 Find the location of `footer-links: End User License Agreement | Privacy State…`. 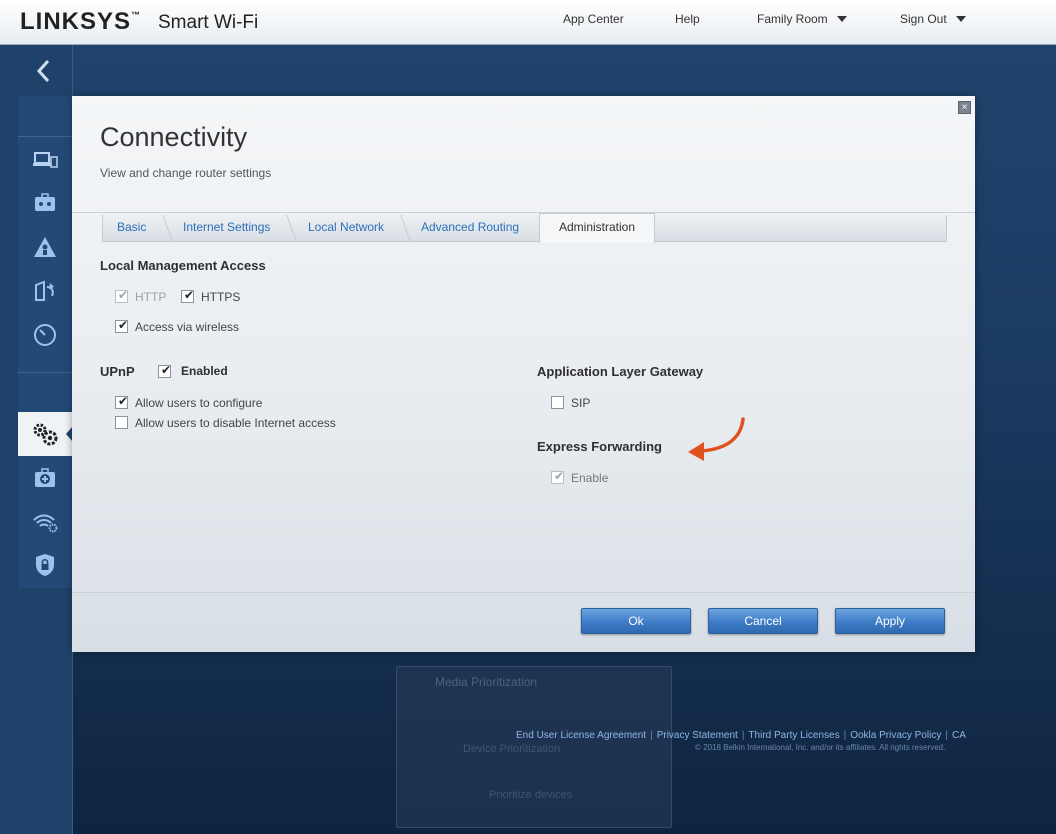

footer-links: End User License Agreement | Privacy State… is located at coordinates (741, 735).